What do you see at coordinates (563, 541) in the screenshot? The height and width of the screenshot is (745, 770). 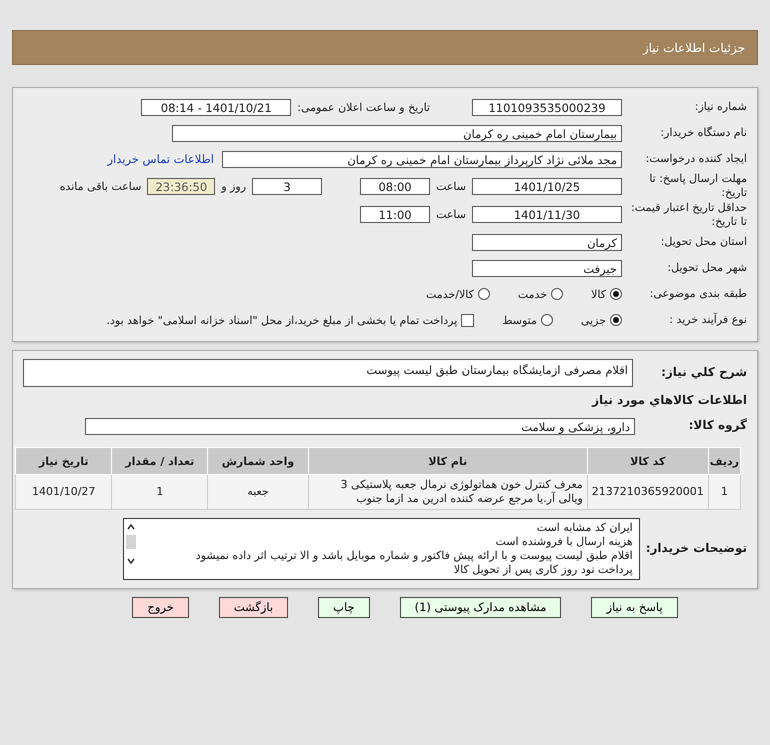 I see `note-line: هزینه ارسال با فروشنده است` at bounding box center [563, 541].